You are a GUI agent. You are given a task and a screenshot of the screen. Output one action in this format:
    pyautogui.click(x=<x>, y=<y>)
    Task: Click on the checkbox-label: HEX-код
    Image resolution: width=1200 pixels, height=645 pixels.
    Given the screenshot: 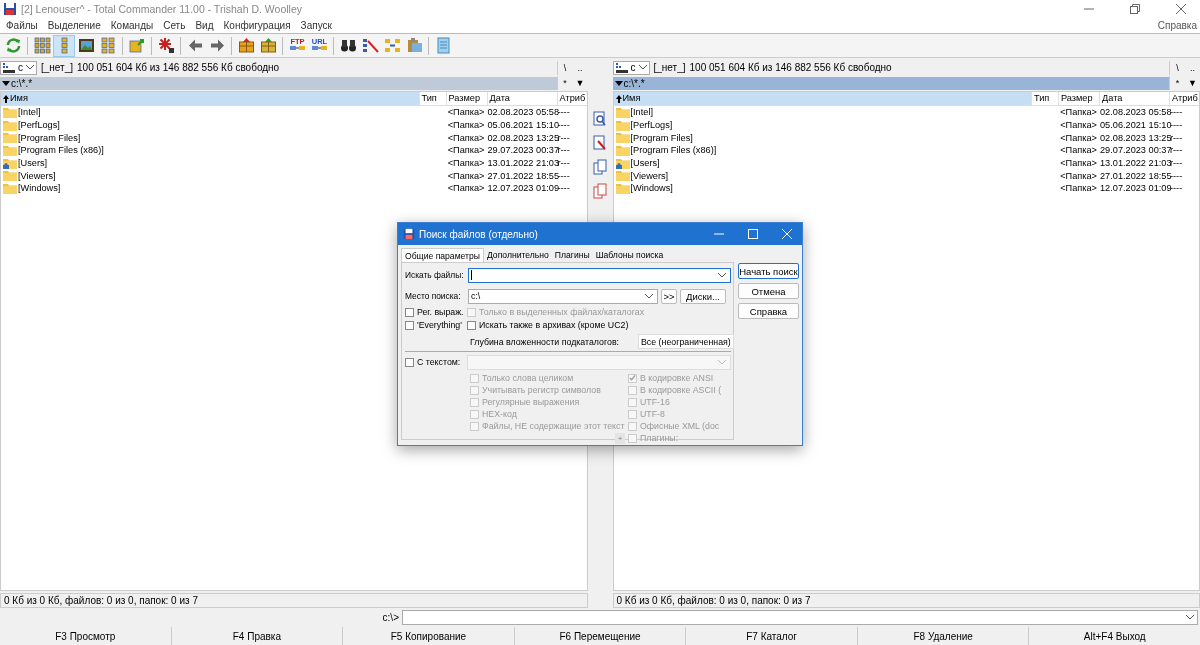 What is the action you would take?
    pyautogui.click(x=499, y=414)
    